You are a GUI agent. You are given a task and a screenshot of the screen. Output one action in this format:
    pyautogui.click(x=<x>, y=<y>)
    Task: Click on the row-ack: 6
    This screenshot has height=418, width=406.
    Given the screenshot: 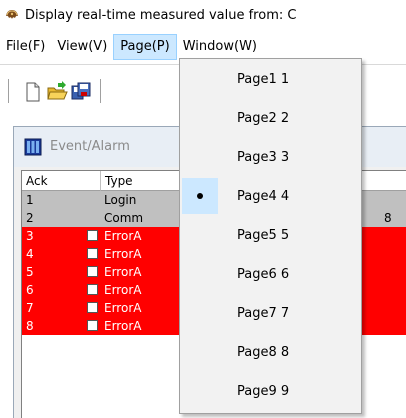 What is the action you would take?
    pyautogui.click(x=30, y=290)
    